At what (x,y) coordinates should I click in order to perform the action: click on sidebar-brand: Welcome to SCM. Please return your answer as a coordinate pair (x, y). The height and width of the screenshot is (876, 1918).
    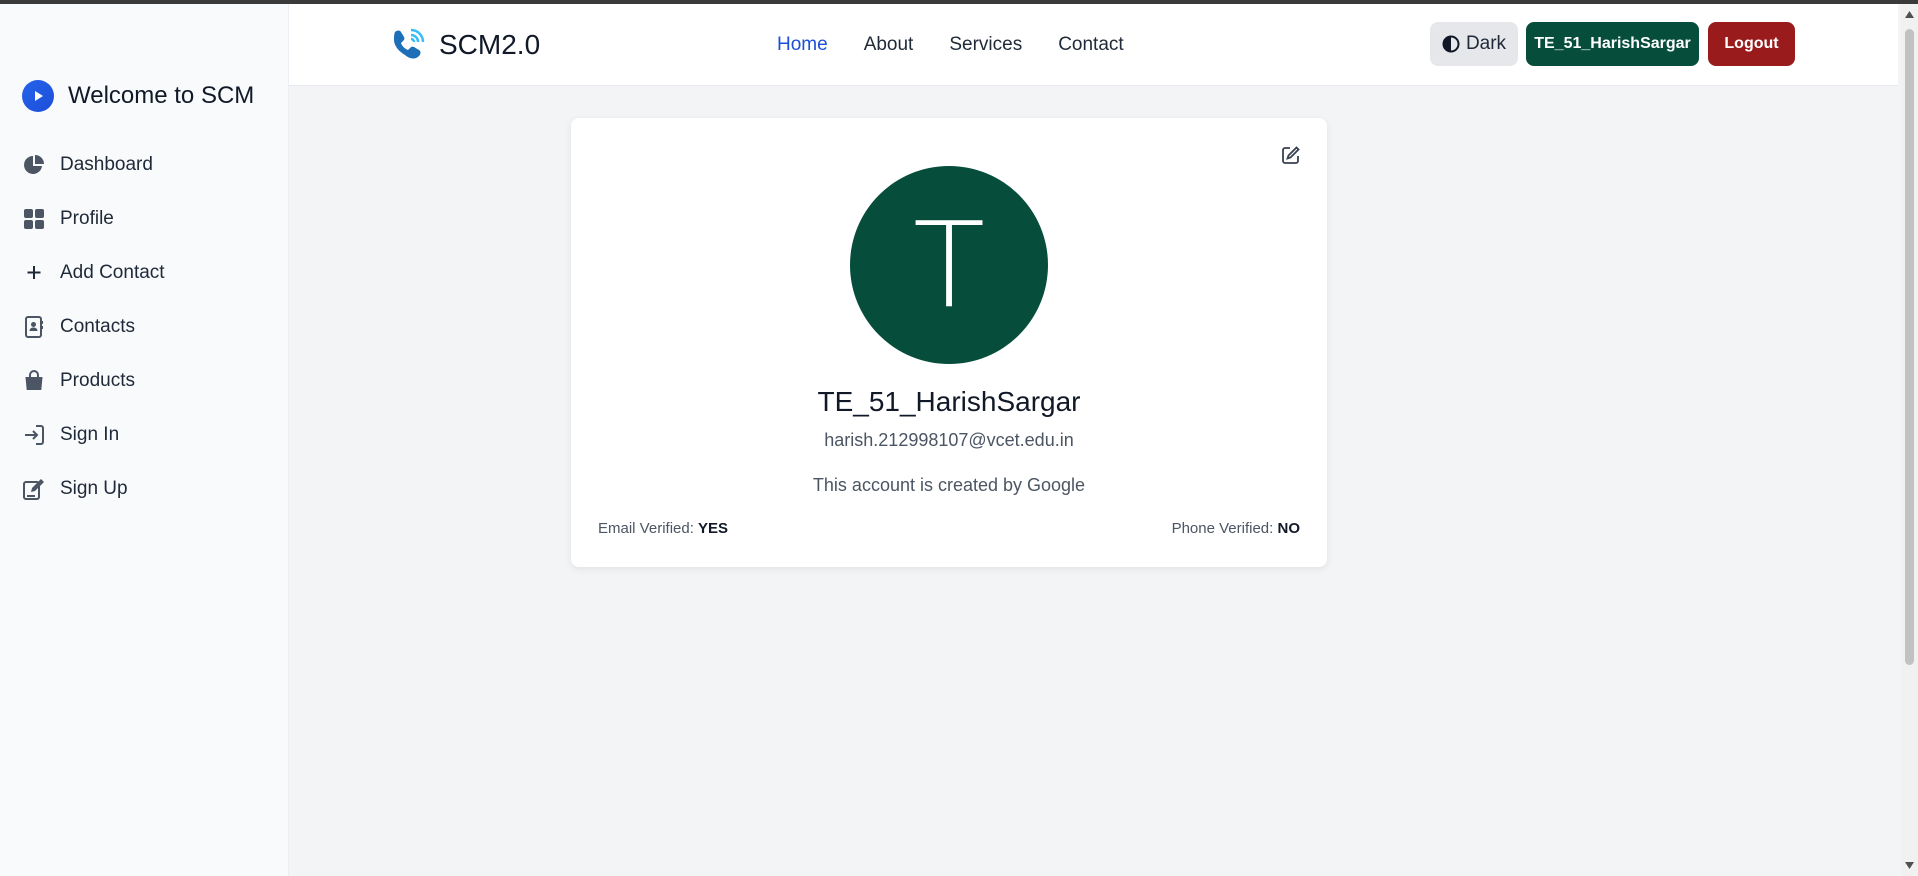
    Looking at the image, I should click on (138, 96).